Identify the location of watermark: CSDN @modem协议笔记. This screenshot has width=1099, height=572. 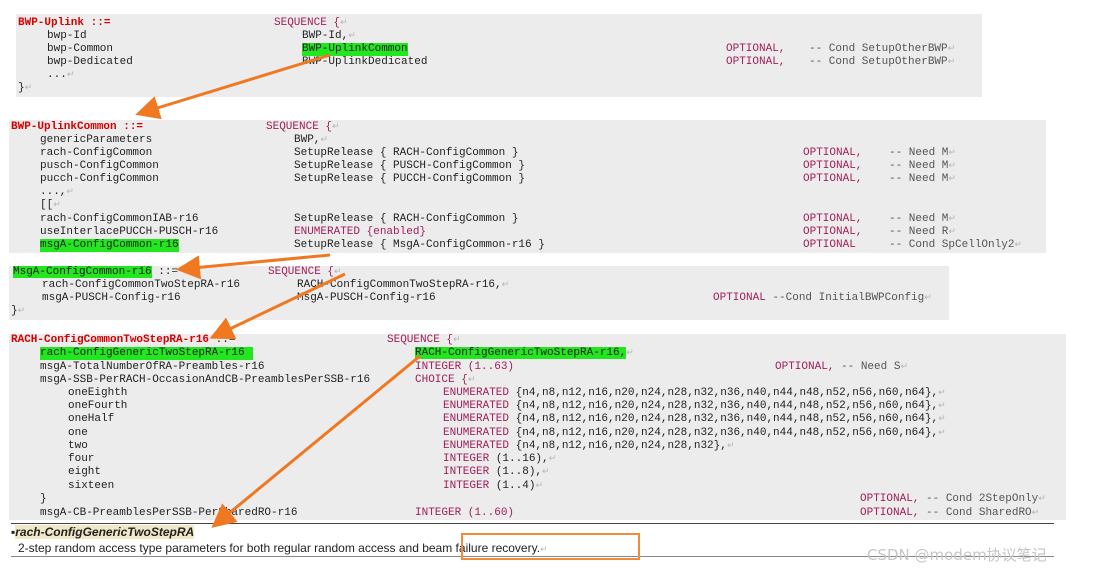
(957, 555).